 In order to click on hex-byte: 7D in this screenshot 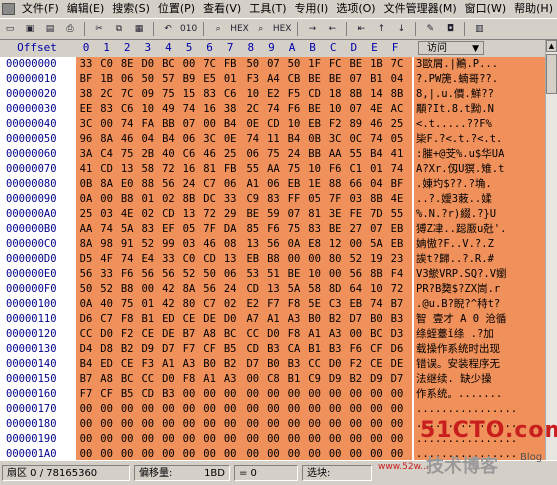, I will do `click(376, 214)`.